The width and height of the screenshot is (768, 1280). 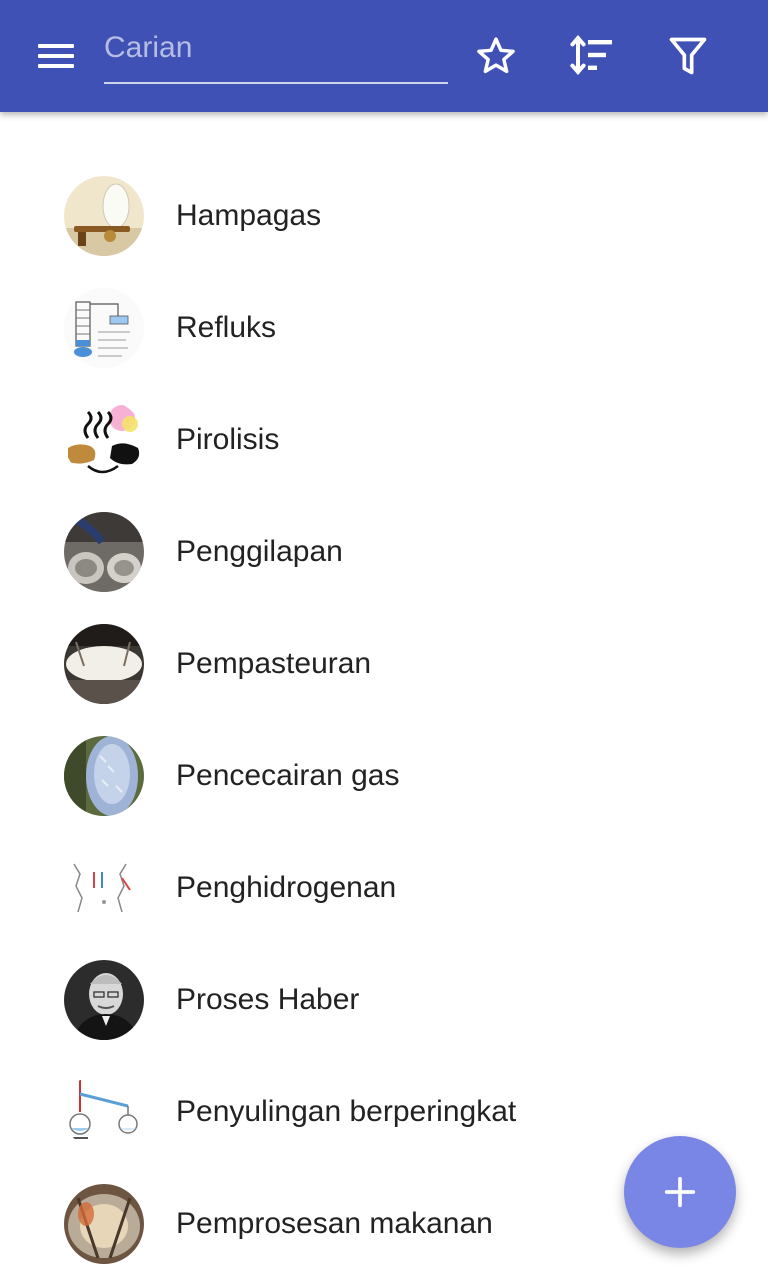 I want to click on item-label: Penyulingan berperingkat, so click(x=346, y=1111).